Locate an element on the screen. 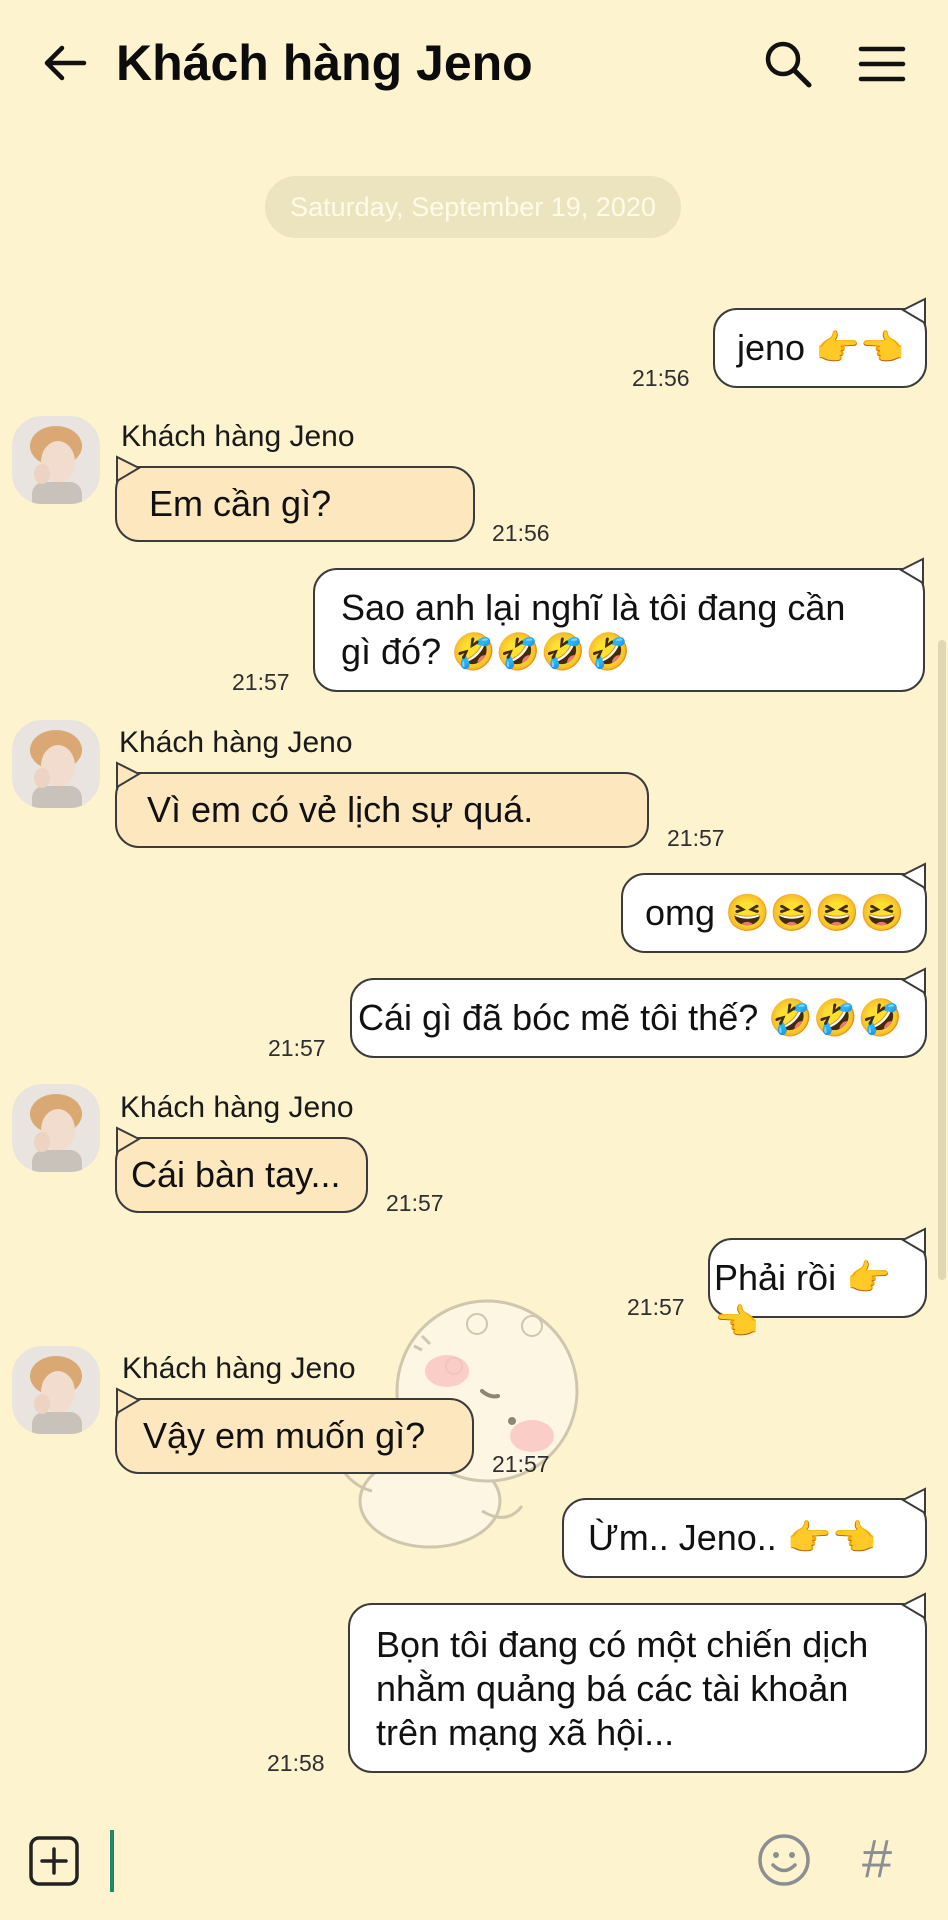 The image size is (948, 1920). text-input-cursor is located at coordinates (112, 1861).